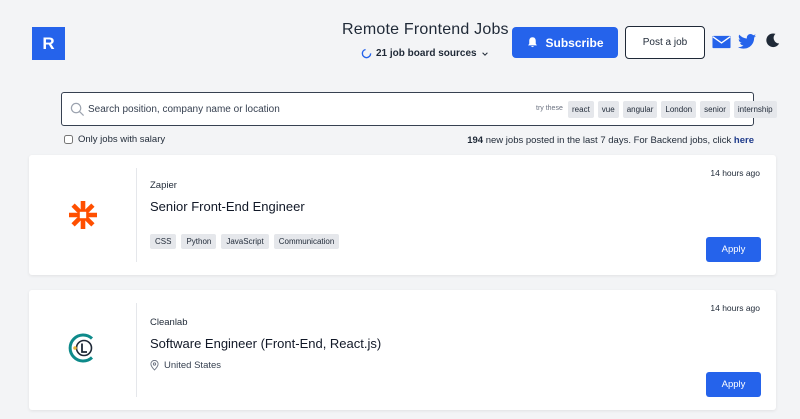  I want to click on subscribe-button: Subscribe, so click(565, 42).